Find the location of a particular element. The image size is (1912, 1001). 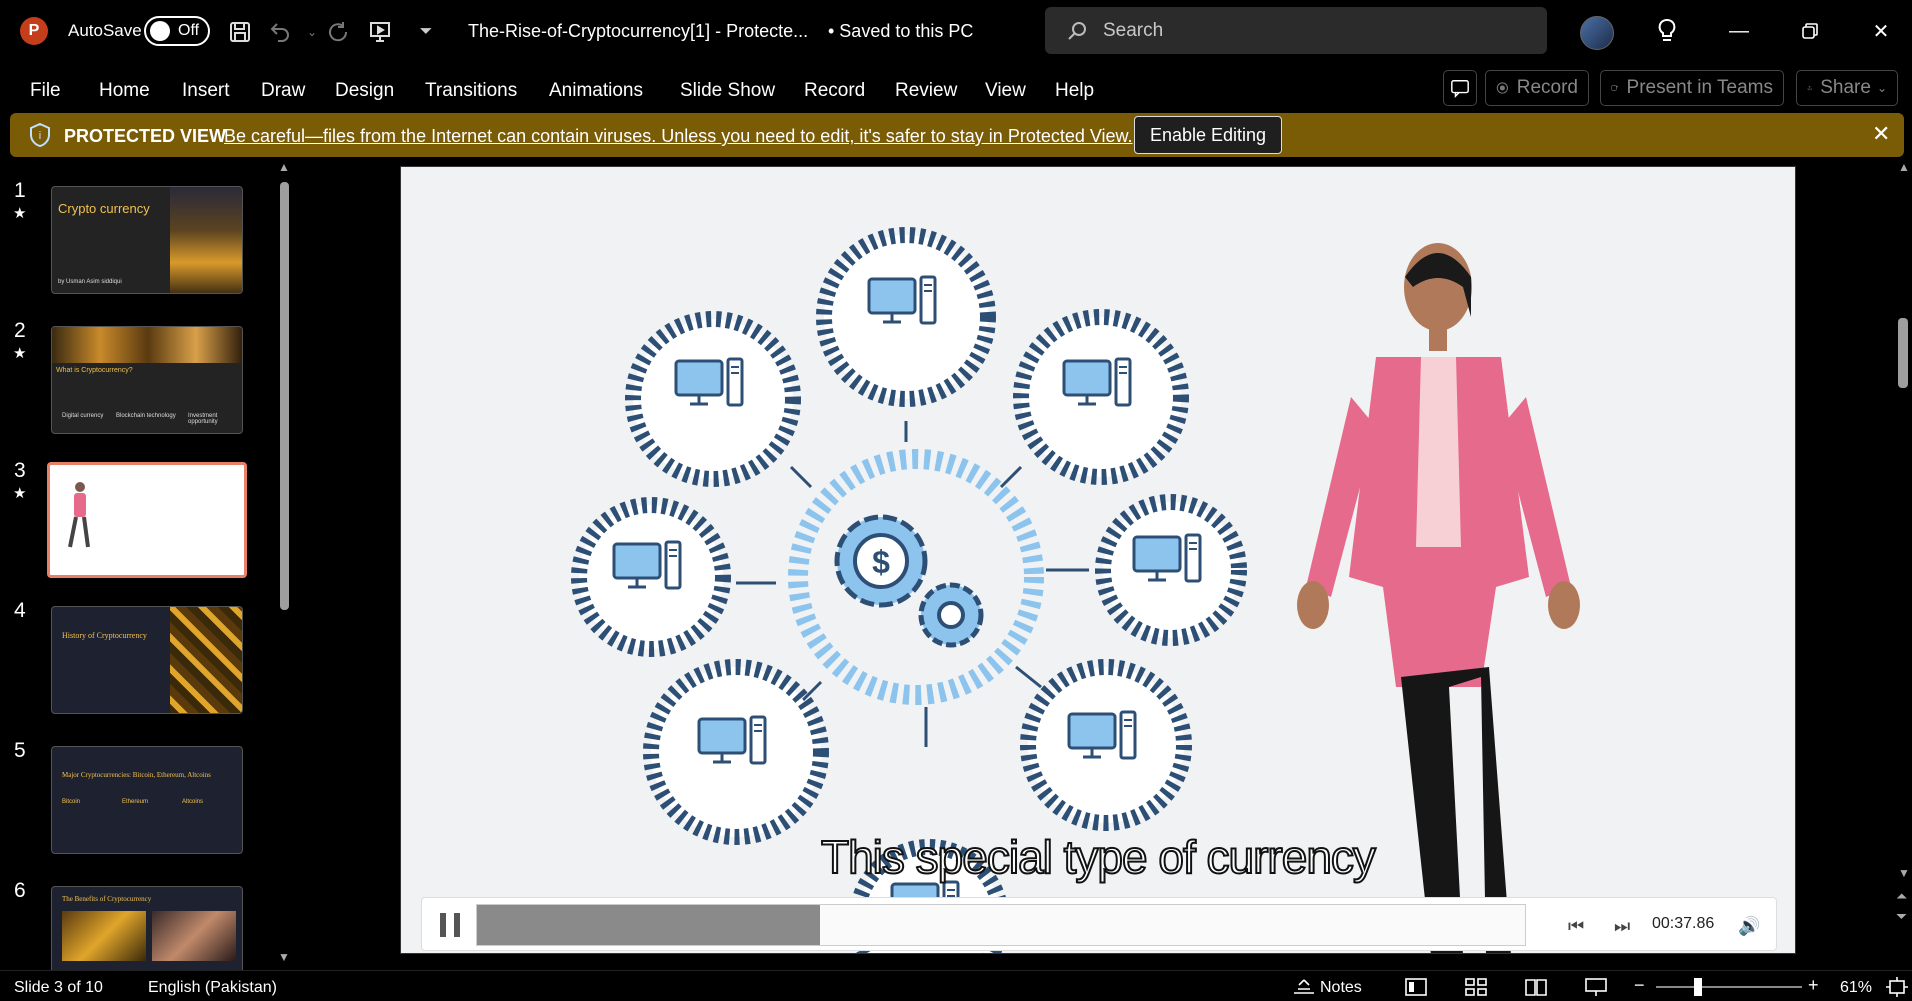

tab-home: Home is located at coordinates (124, 91).